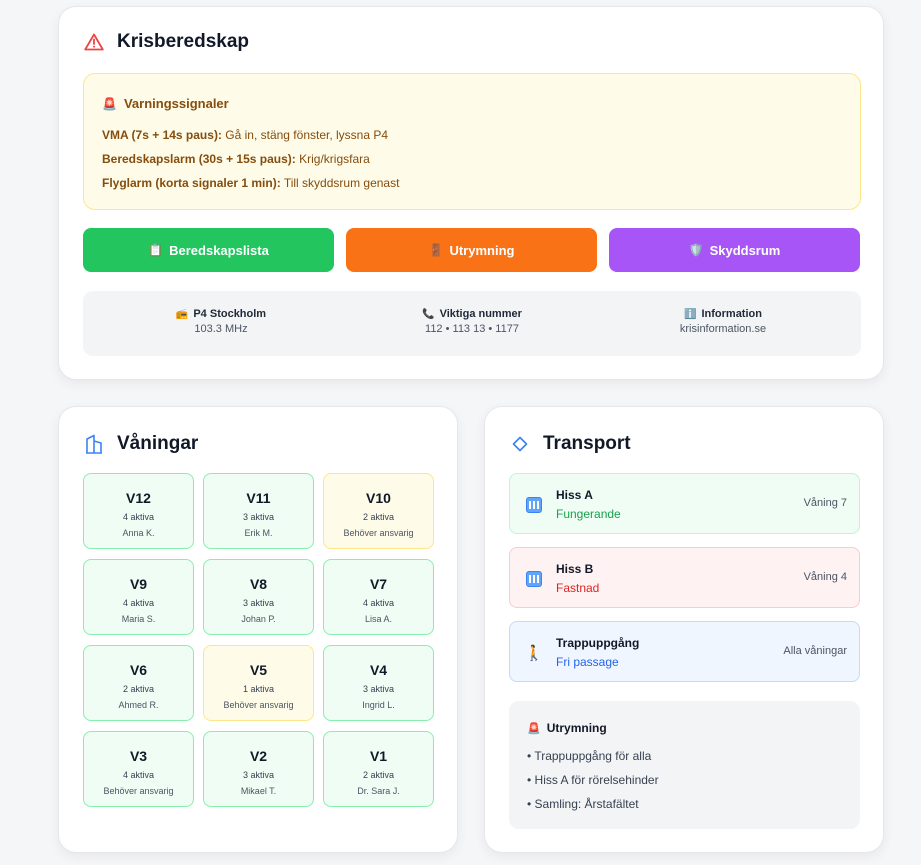  Describe the element at coordinates (578, 588) in the screenshot. I see `transport-status: Fastnad` at that location.